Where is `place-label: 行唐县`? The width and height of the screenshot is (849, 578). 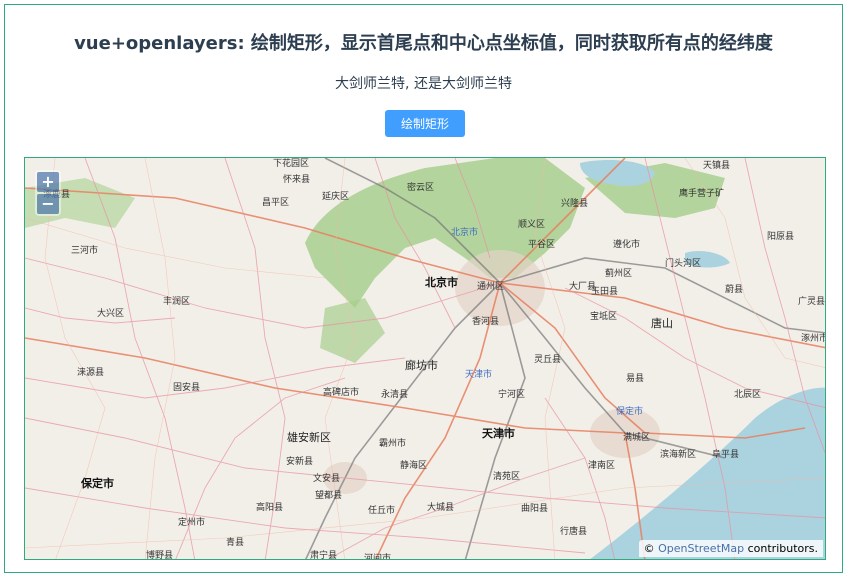
place-label: 行唐县 is located at coordinates (574, 532).